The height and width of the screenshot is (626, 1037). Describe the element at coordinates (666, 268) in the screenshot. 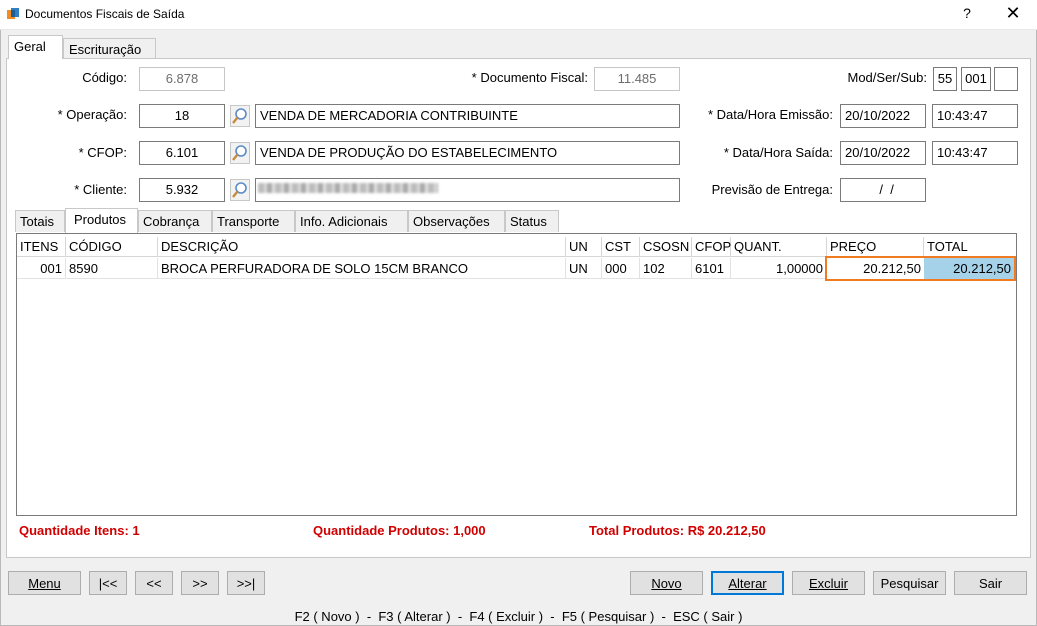

I see `table-cell-csosn: 102` at that location.